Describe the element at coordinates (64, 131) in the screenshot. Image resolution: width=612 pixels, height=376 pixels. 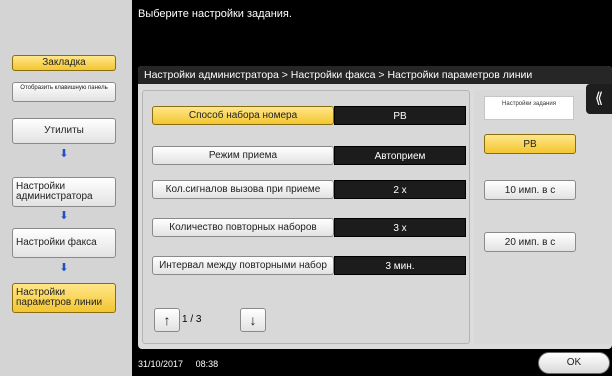
I see `nav-utilities: Утилиты` at that location.